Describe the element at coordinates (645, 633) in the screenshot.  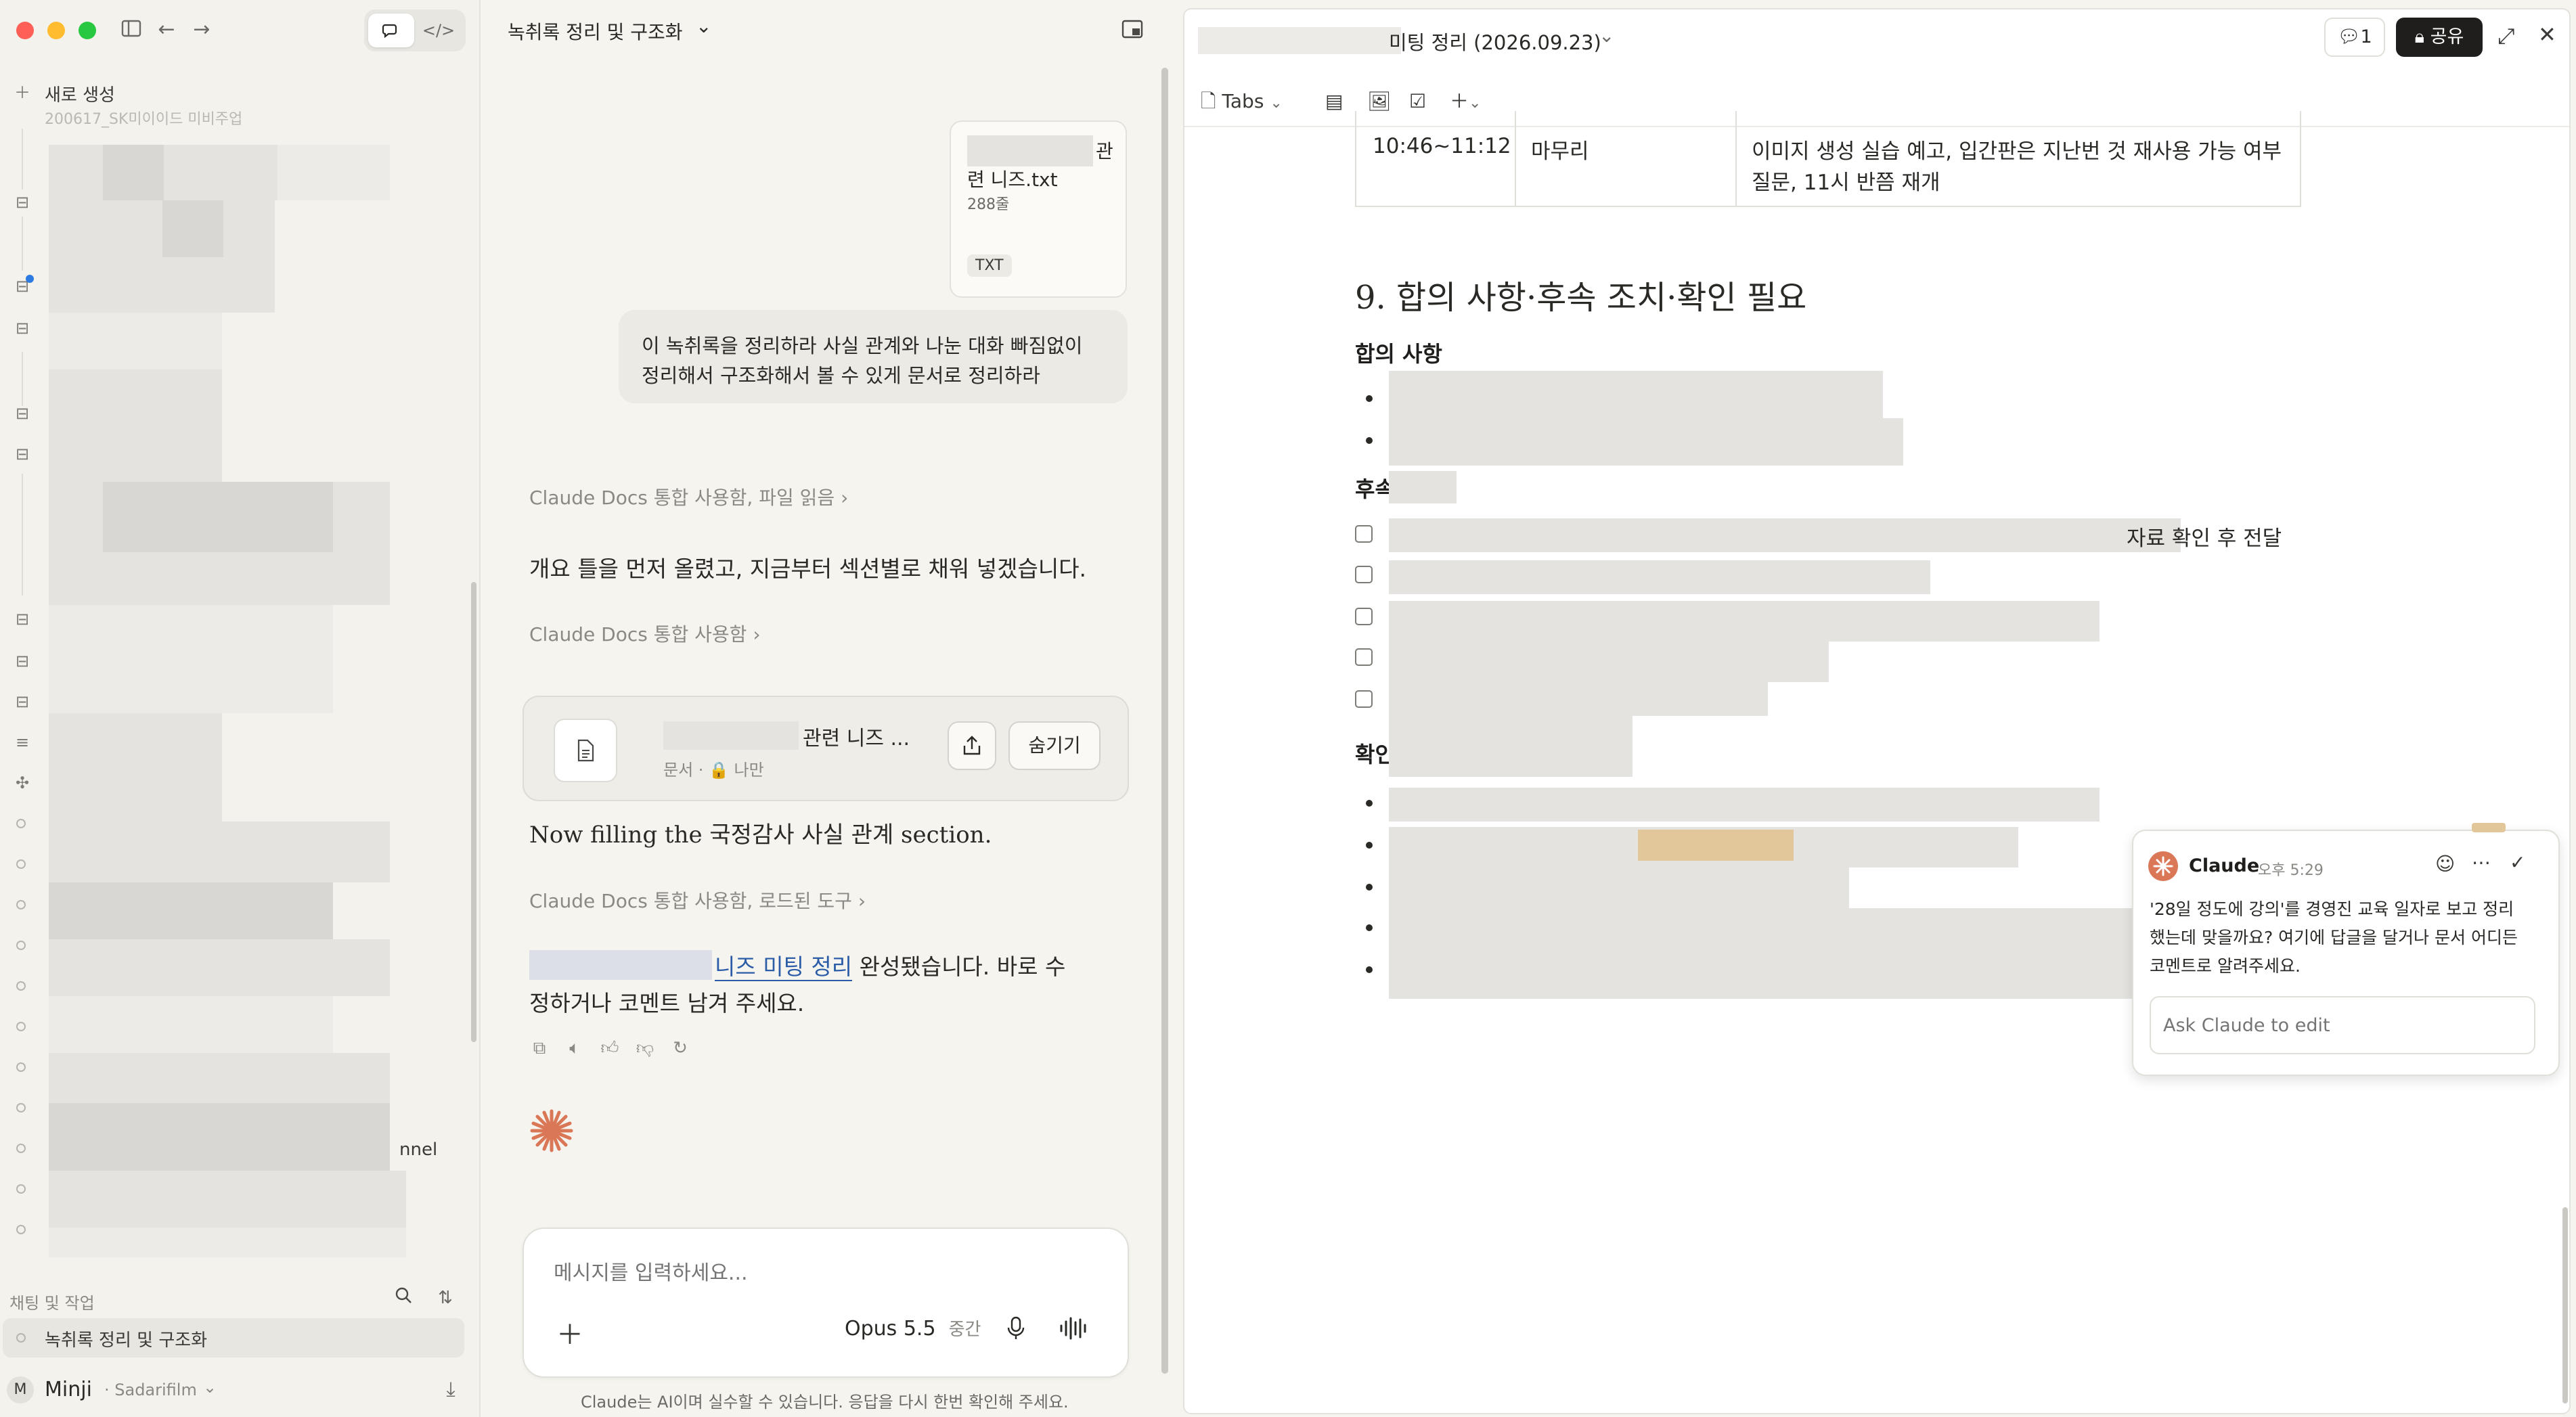
I see `tool-use-summary: Claude Docs 통합 사용함 ›` at that location.